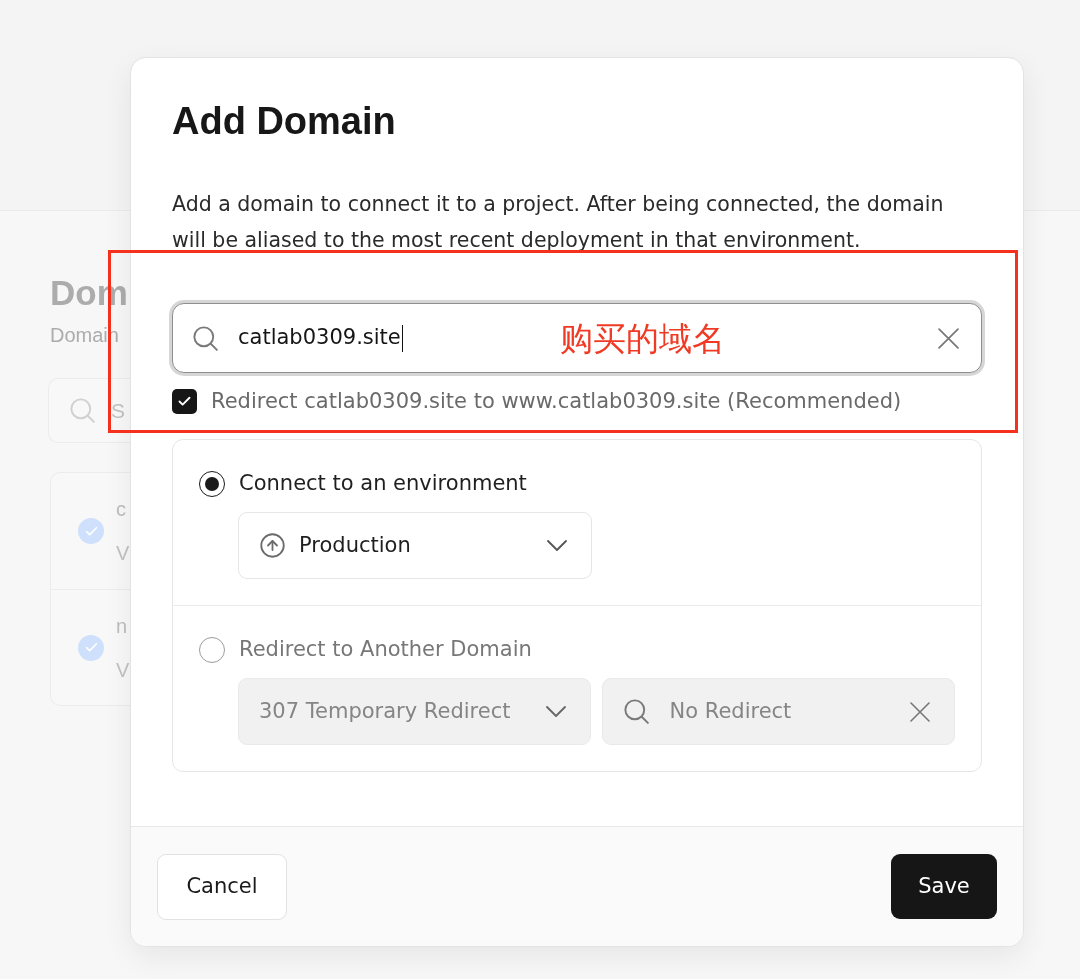 The height and width of the screenshot is (979, 1080). Describe the element at coordinates (402, 338) in the screenshot. I see `text-cursor-icon` at that location.